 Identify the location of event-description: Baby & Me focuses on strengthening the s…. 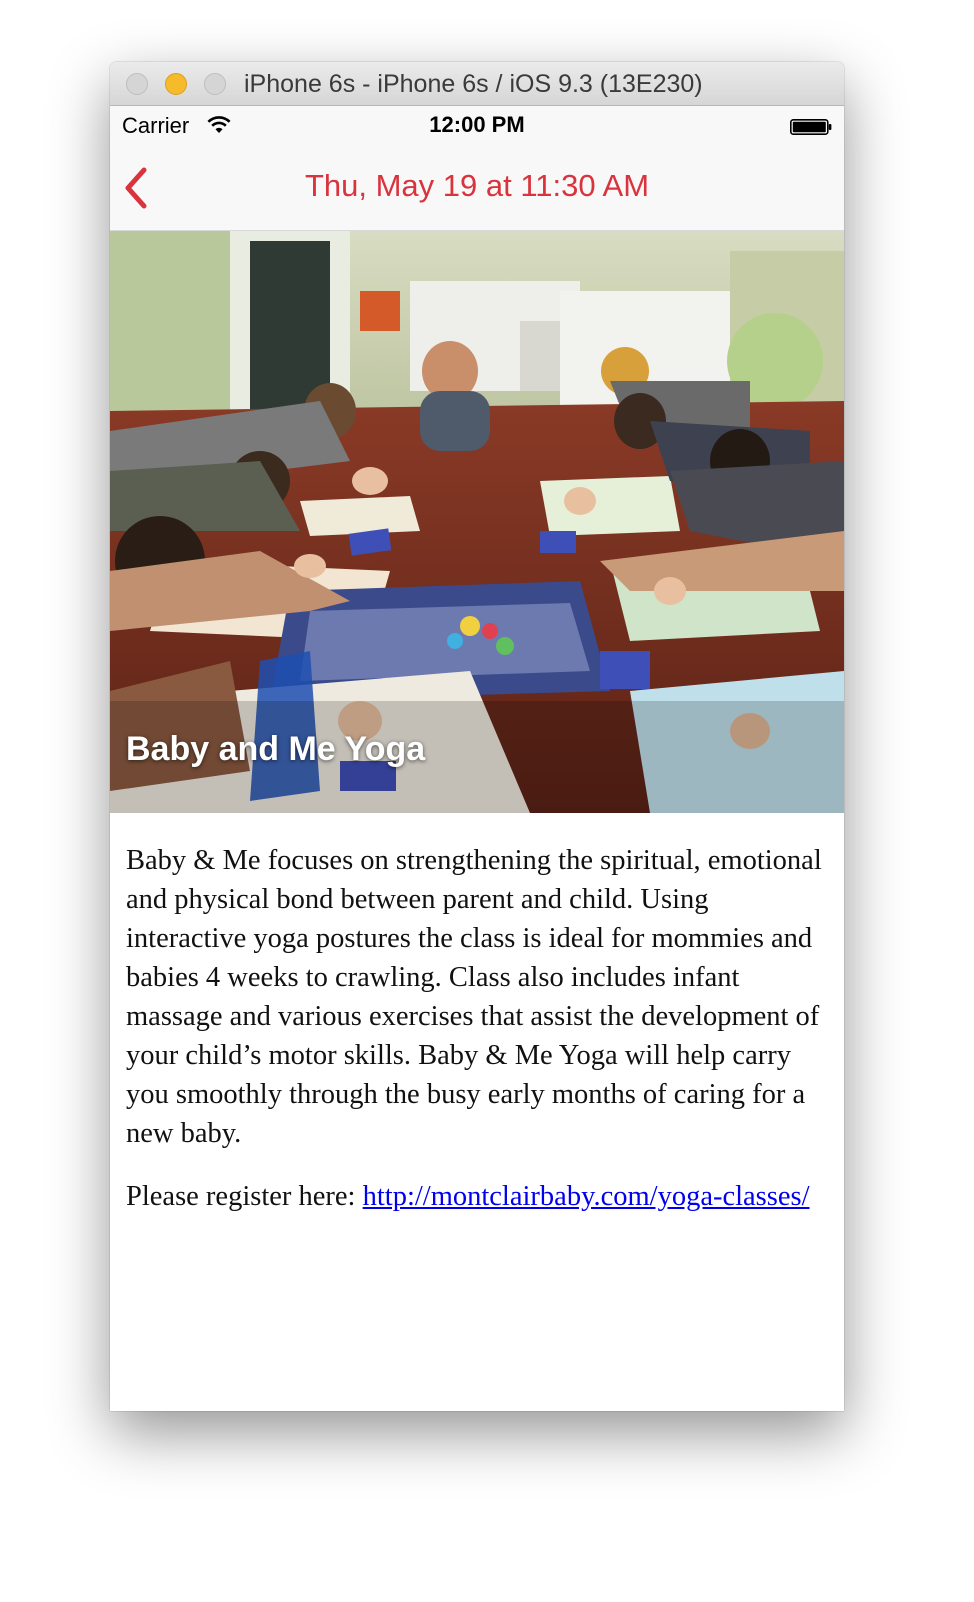
(474, 997).